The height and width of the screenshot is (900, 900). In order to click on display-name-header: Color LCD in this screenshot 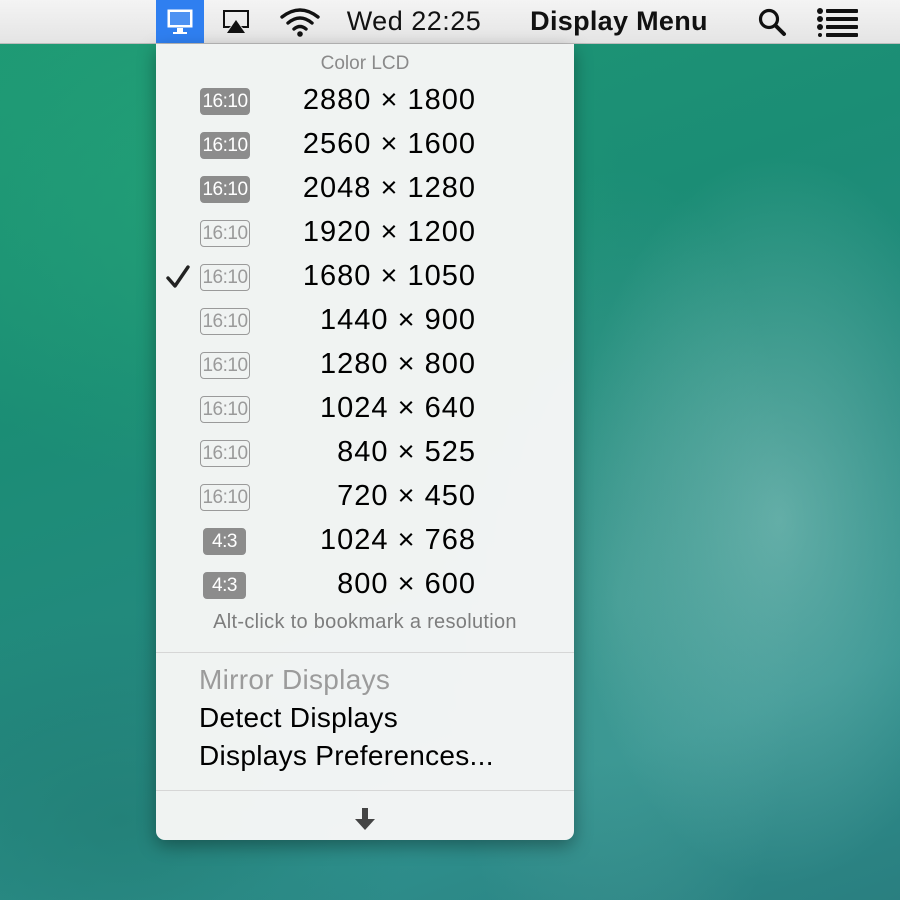, I will do `click(365, 63)`.